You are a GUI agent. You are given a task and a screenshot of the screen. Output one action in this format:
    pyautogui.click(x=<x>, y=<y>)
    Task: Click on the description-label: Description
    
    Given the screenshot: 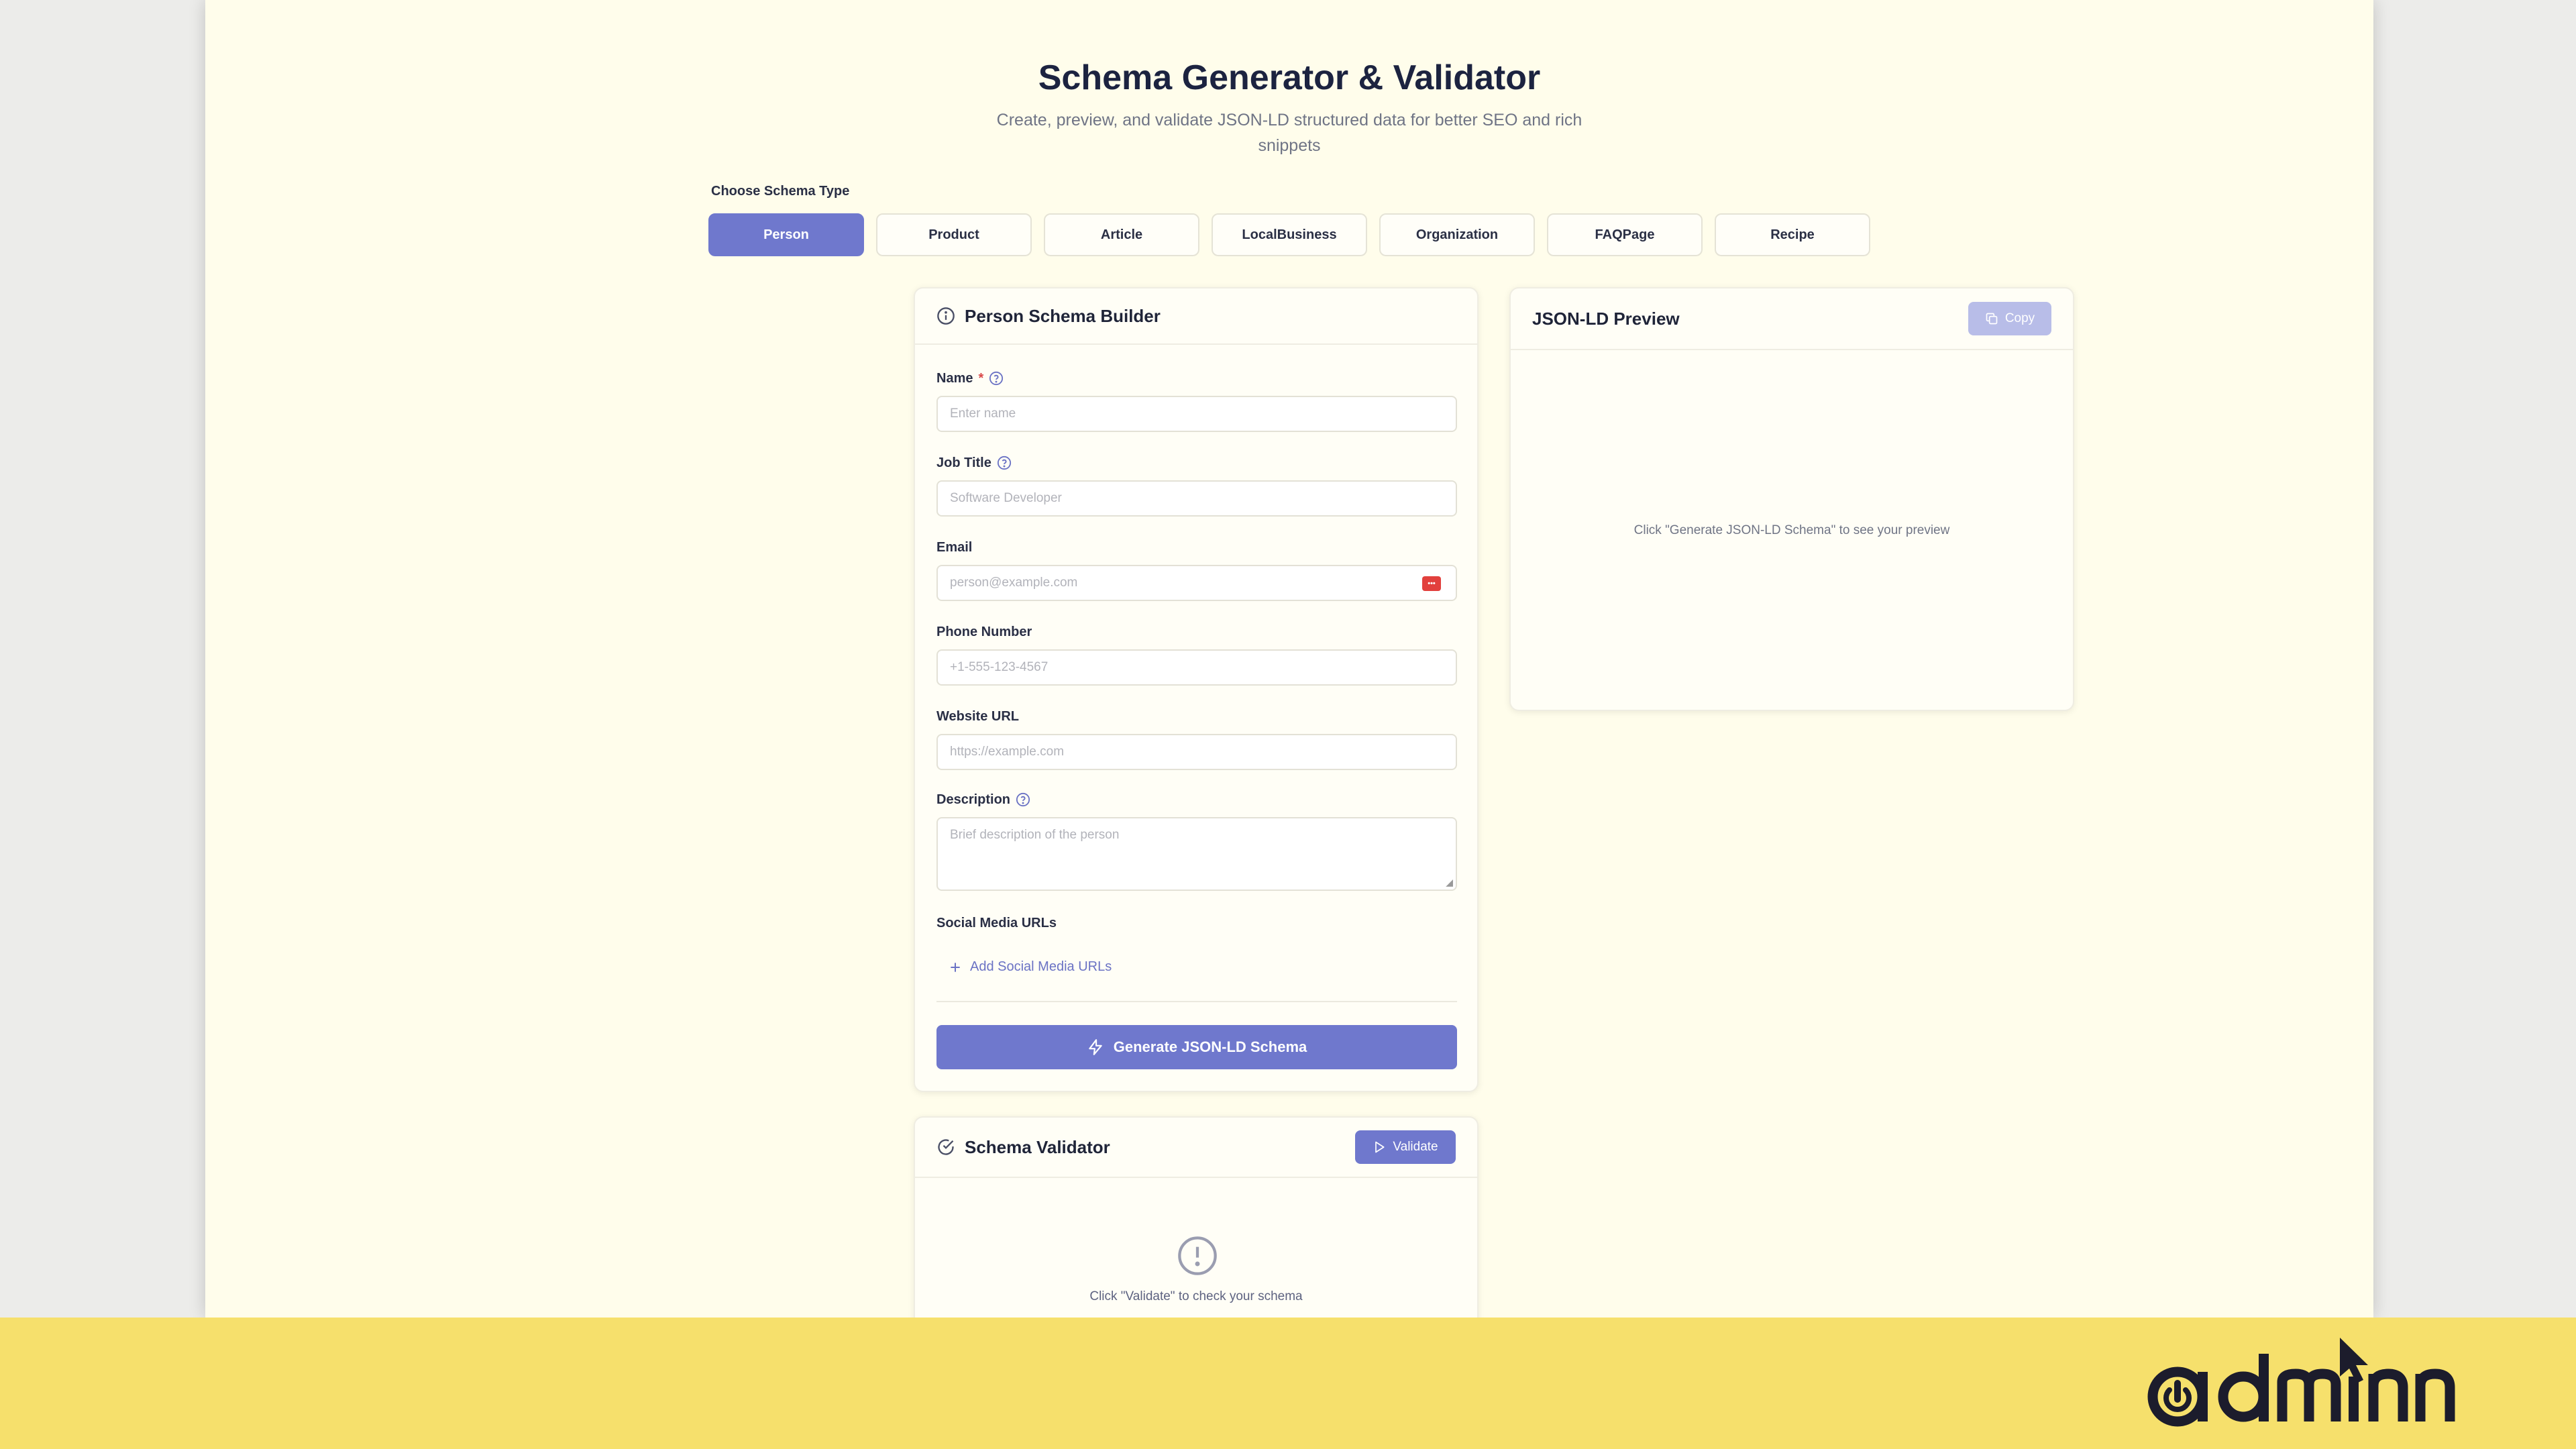 What is the action you would take?
    pyautogui.click(x=973, y=799)
    